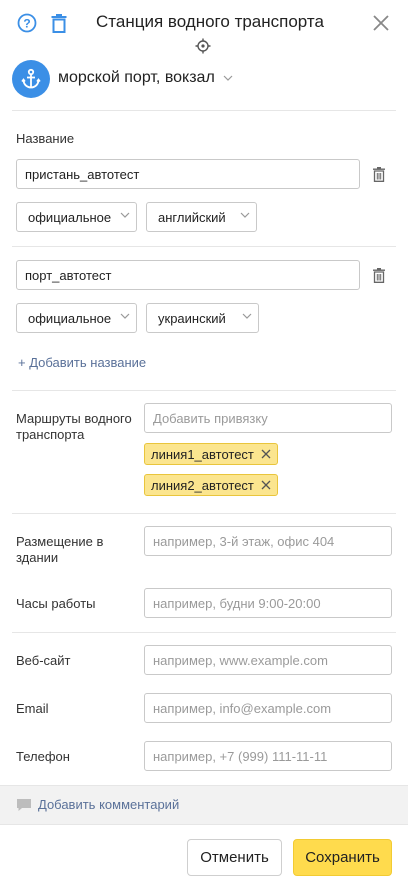  What do you see at coordinates (74, 426) in the screenshot?
I see `routes-label: Маршруты водного транспорта` at bounding box center [74, 426].